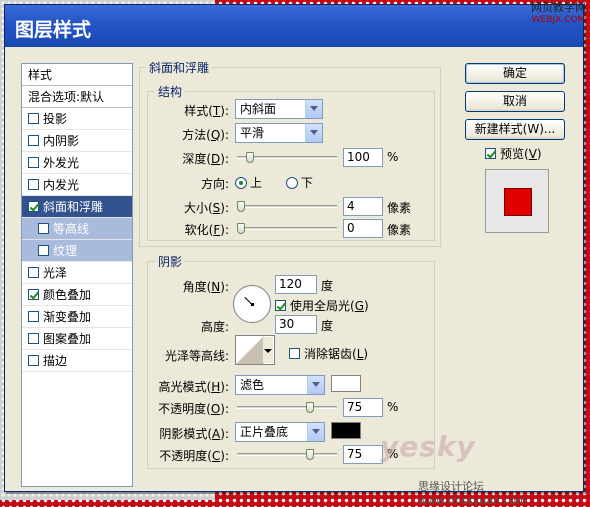 This screenshot has width=590, height=507. I want to click on style-list-item-label: 内发光, so click(61, 185).